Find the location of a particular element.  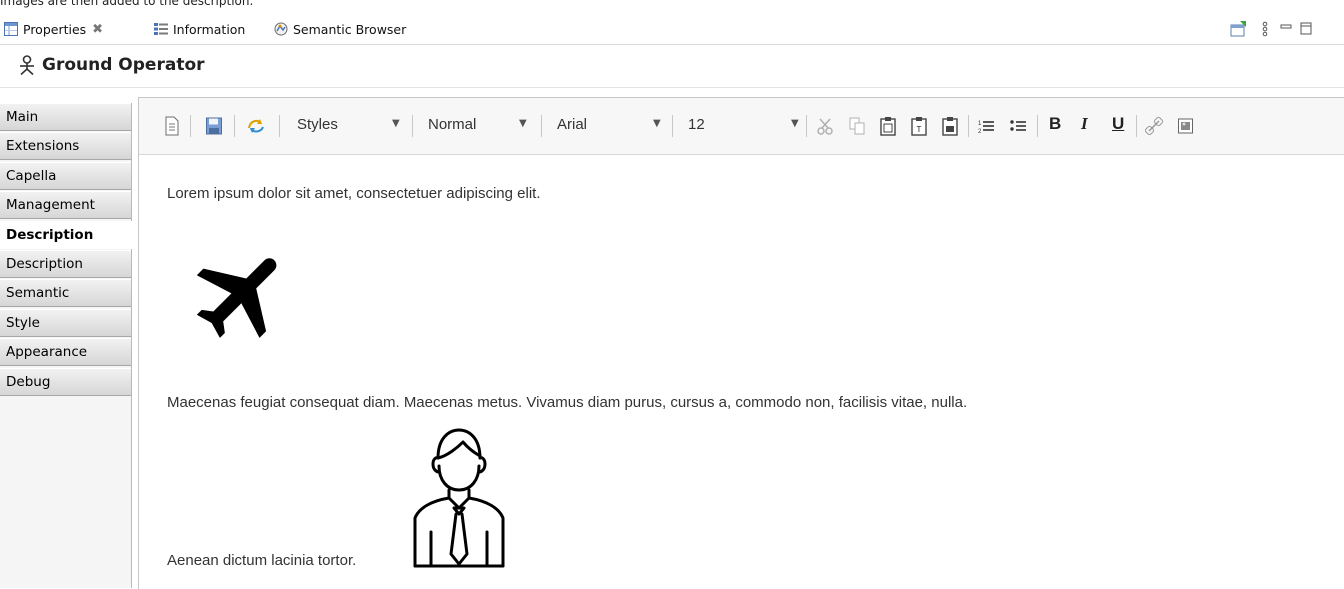

save-icon is located at coordinates (214, 126).